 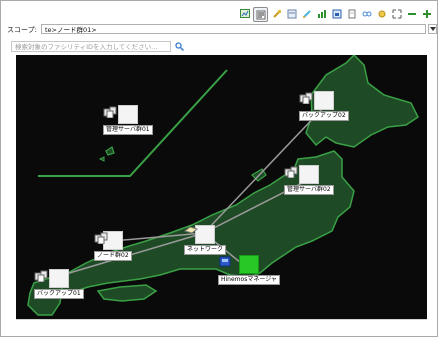 What do you see at coordinates (221, 324) in the screenshot?
I see `status-strip` at bounding box center [221, 324].